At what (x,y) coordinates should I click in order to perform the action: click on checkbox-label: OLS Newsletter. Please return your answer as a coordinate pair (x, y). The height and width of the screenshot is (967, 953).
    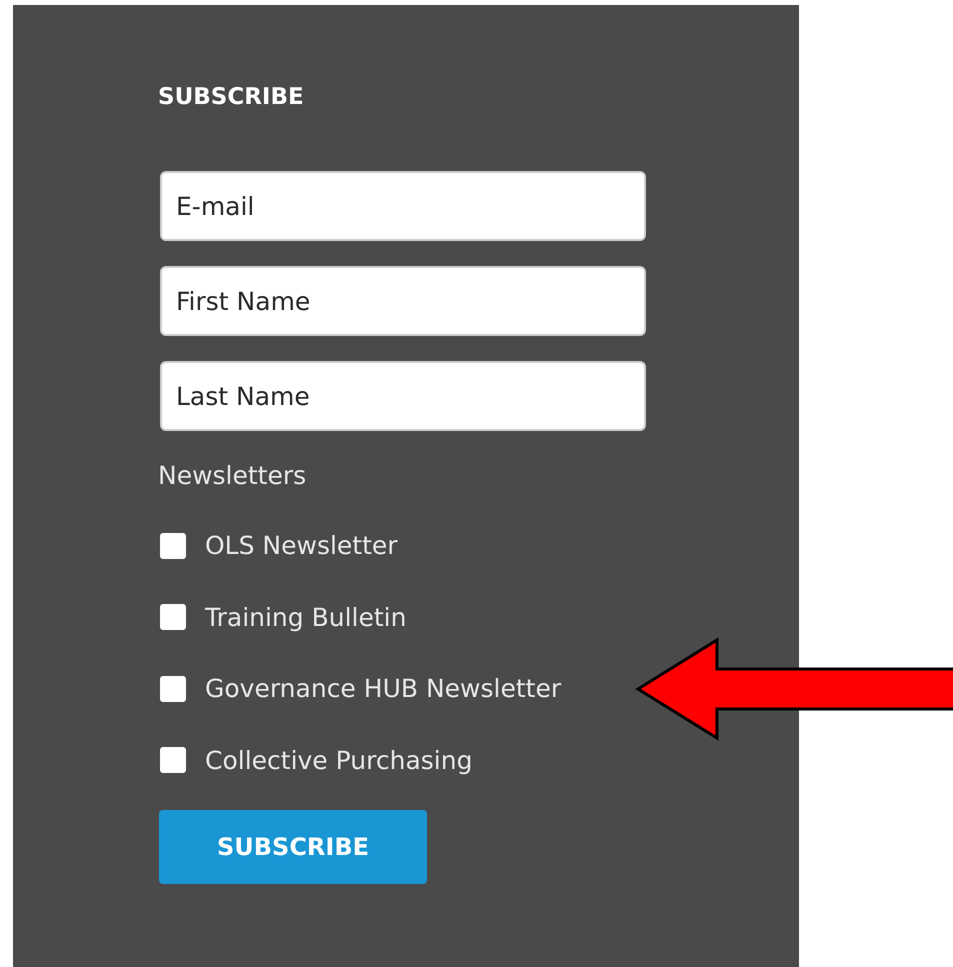
    Looking at the image, I should click on (301, 545).